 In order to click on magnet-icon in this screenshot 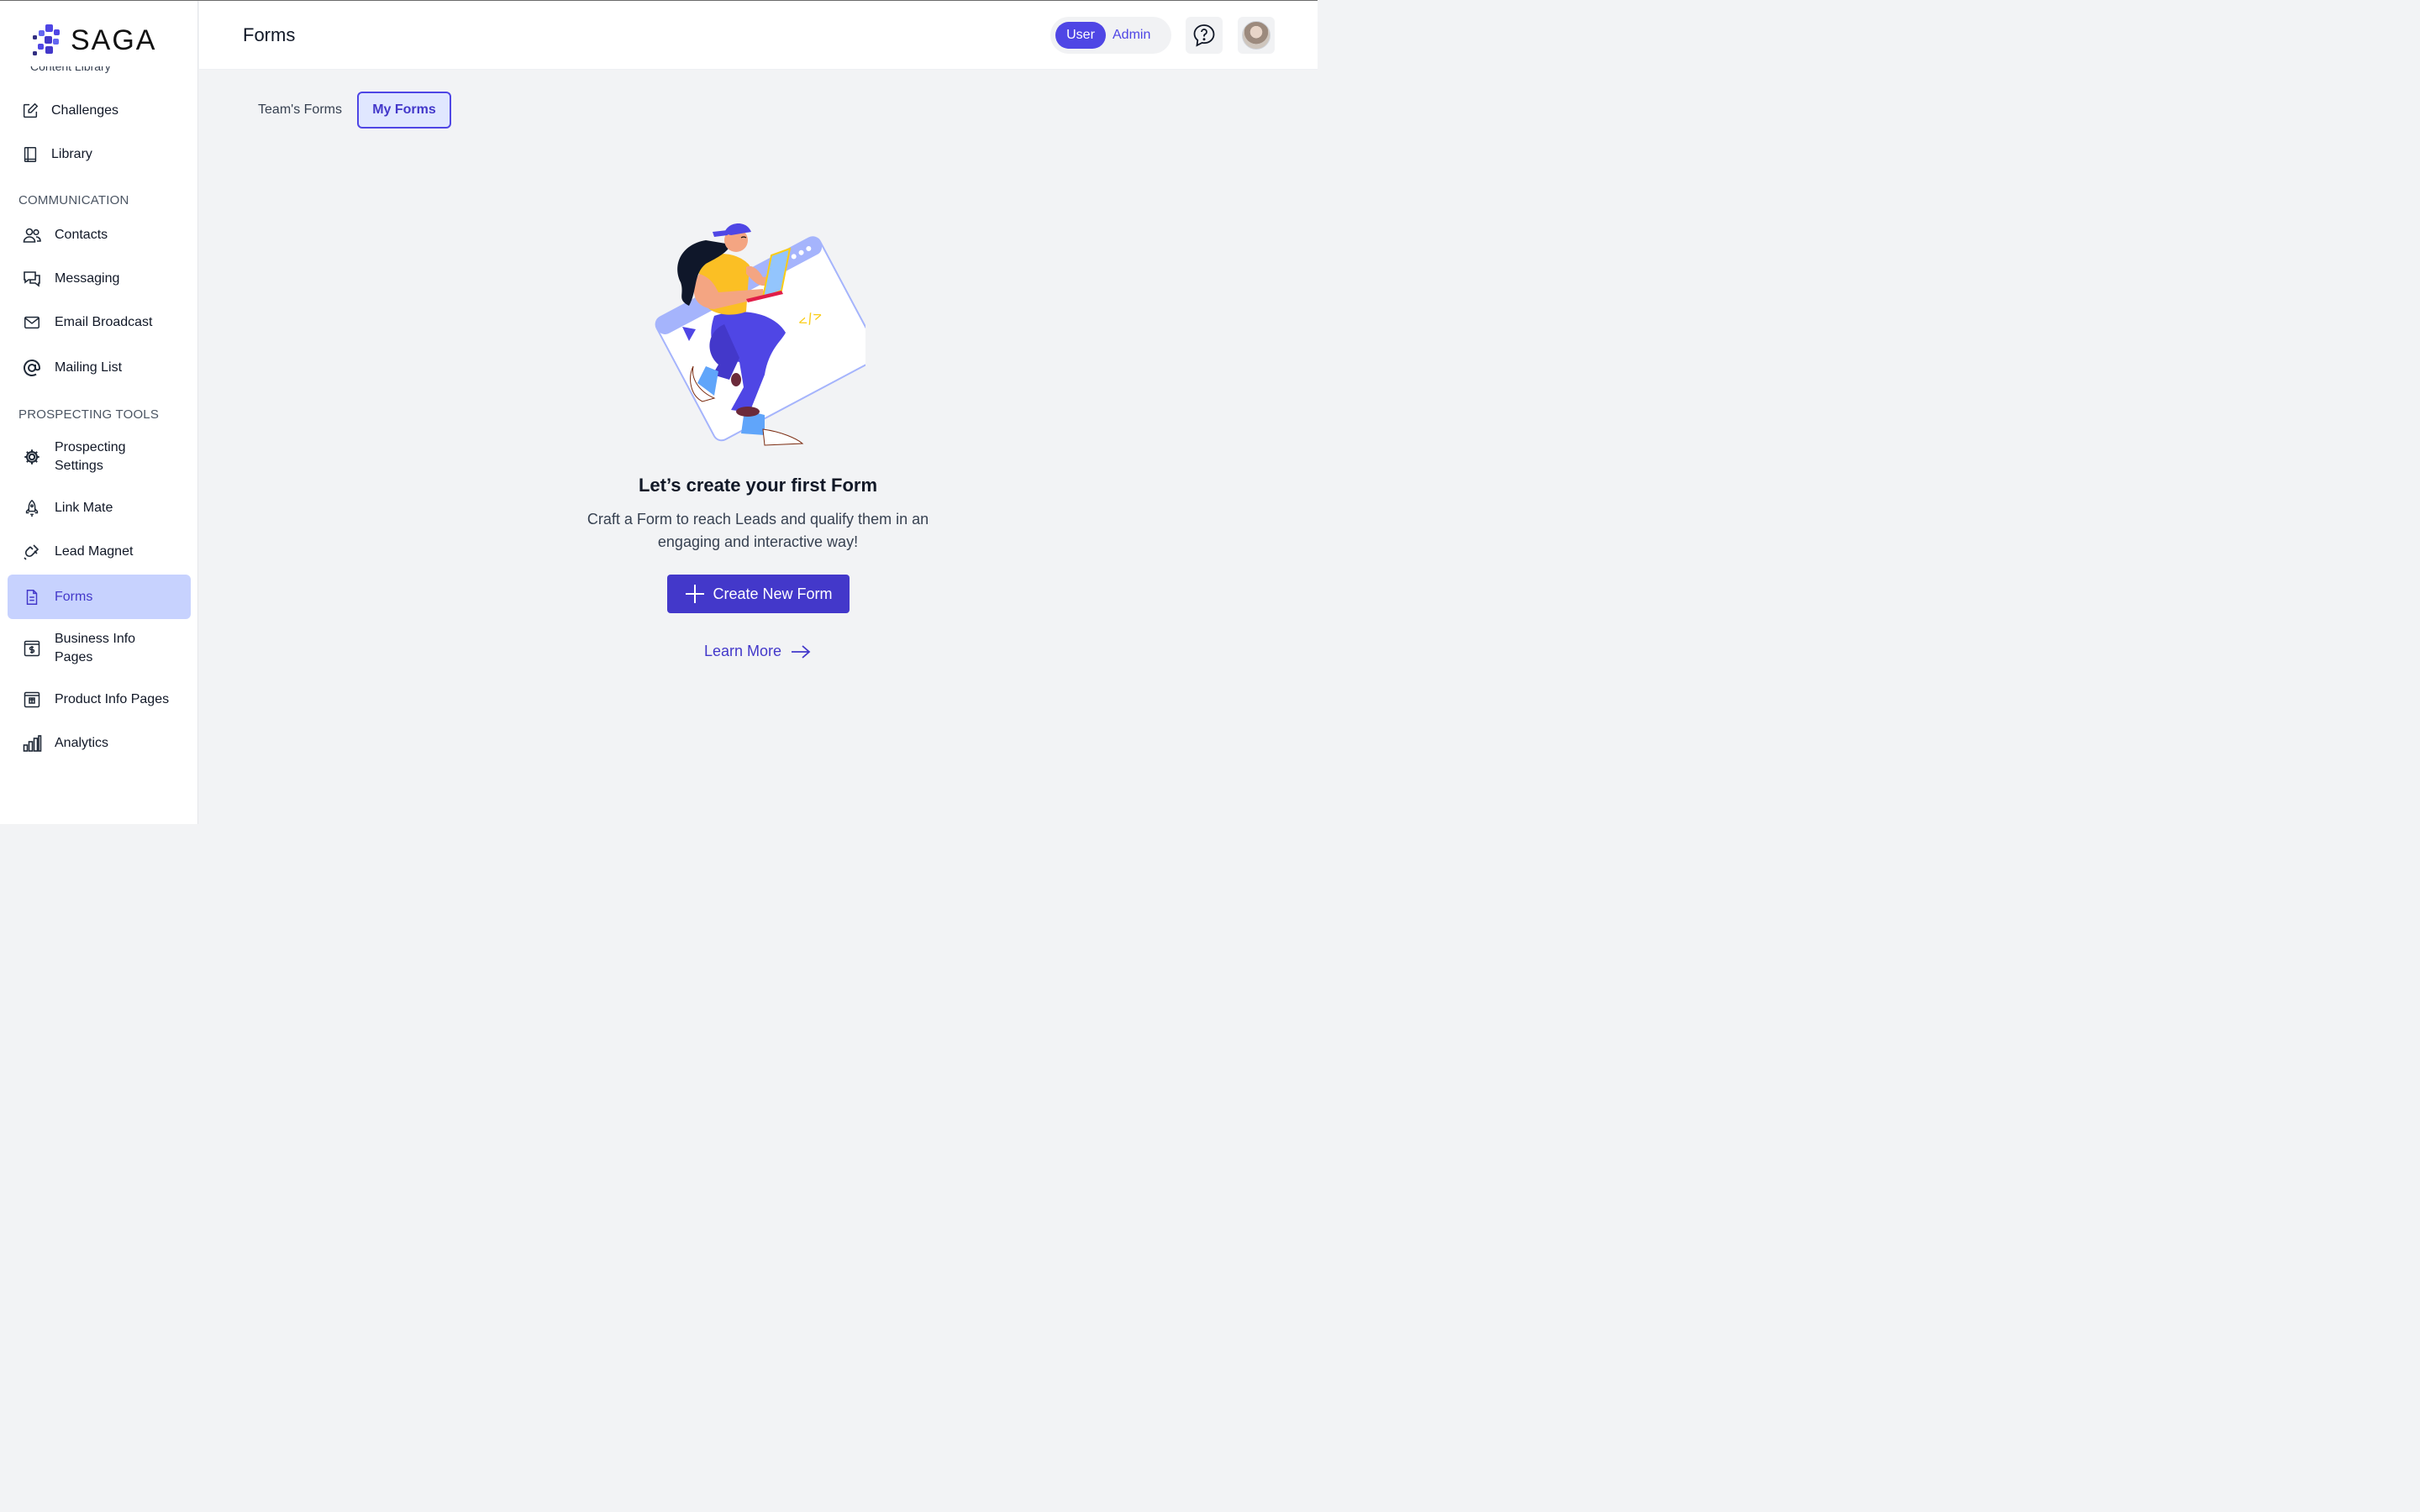, I will do `click(32, 552)`.